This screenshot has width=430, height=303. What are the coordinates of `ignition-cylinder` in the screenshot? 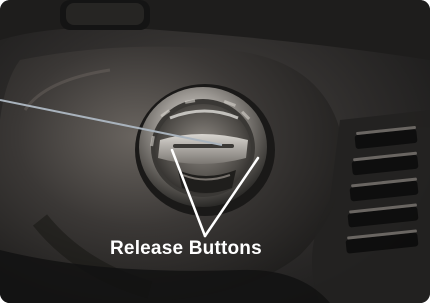 It's located at (205, 150).